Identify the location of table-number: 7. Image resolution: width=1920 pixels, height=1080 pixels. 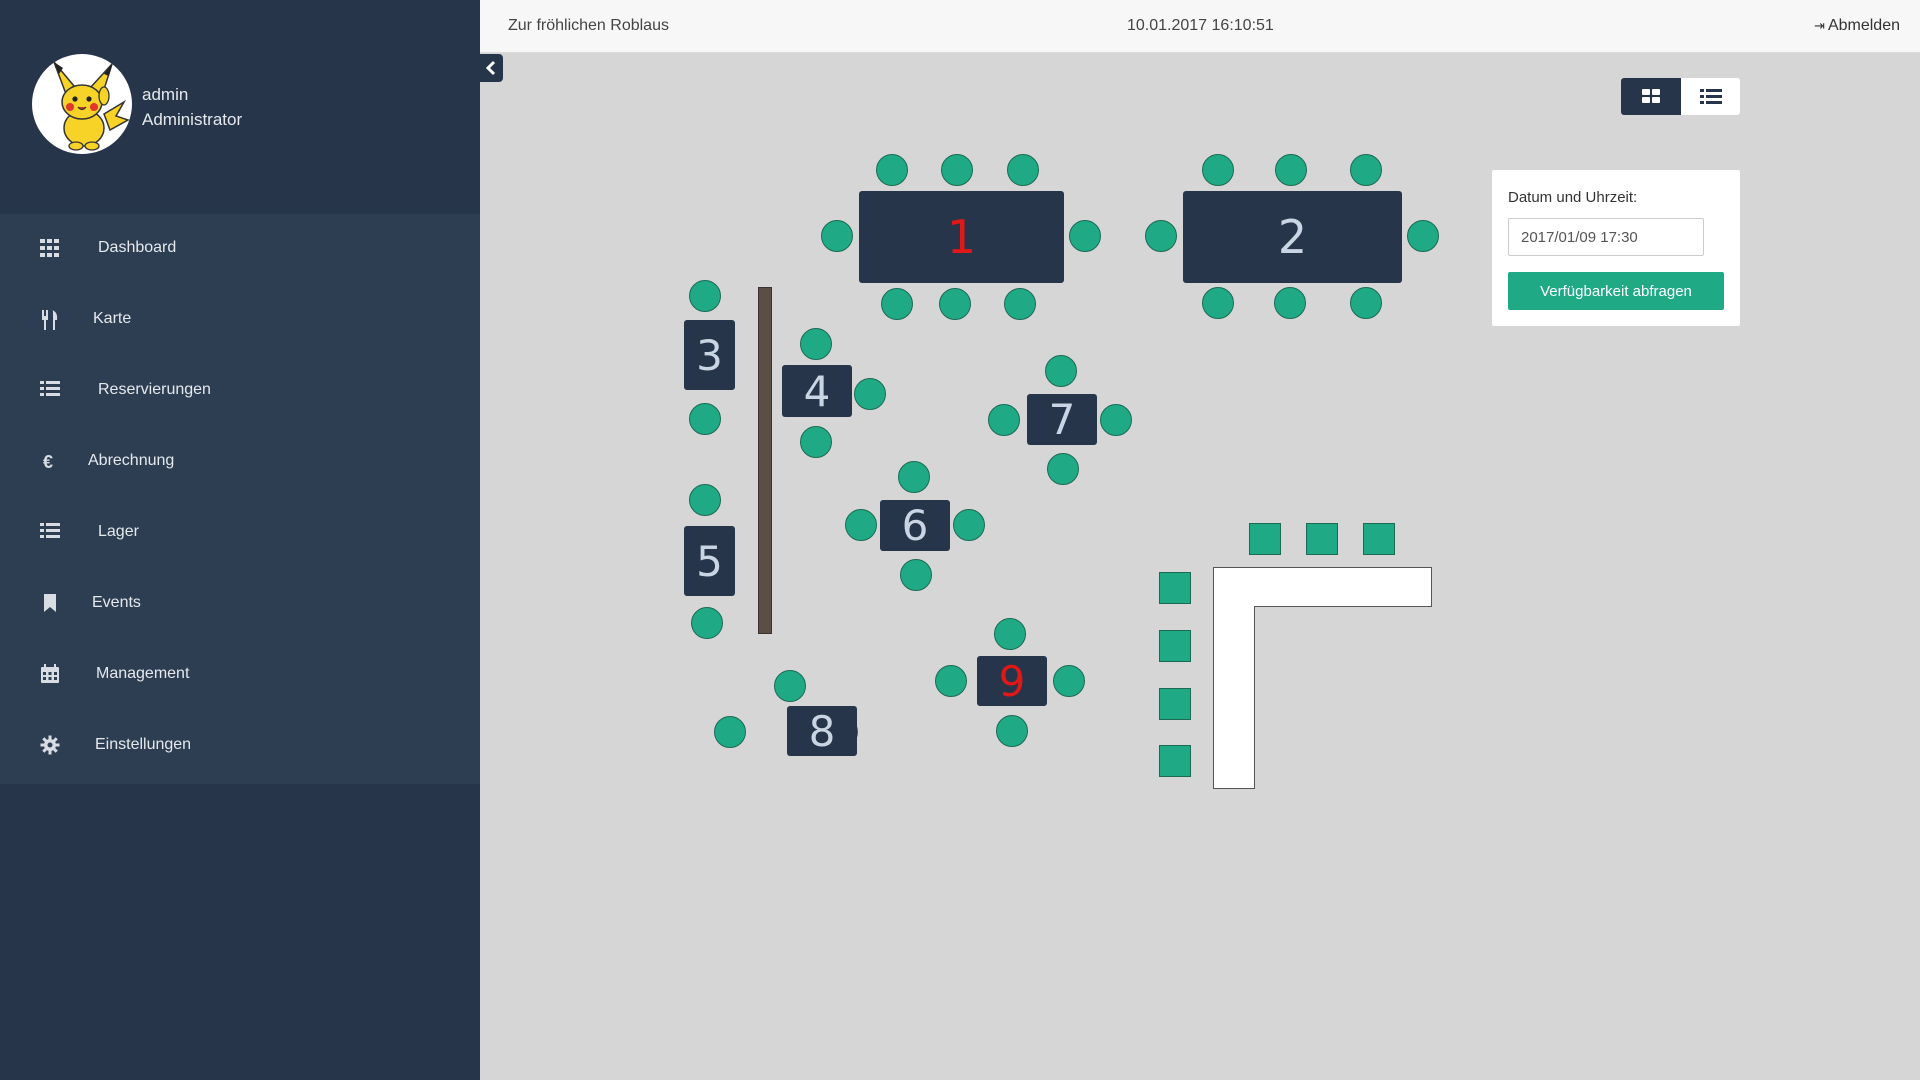
(1062, 419).